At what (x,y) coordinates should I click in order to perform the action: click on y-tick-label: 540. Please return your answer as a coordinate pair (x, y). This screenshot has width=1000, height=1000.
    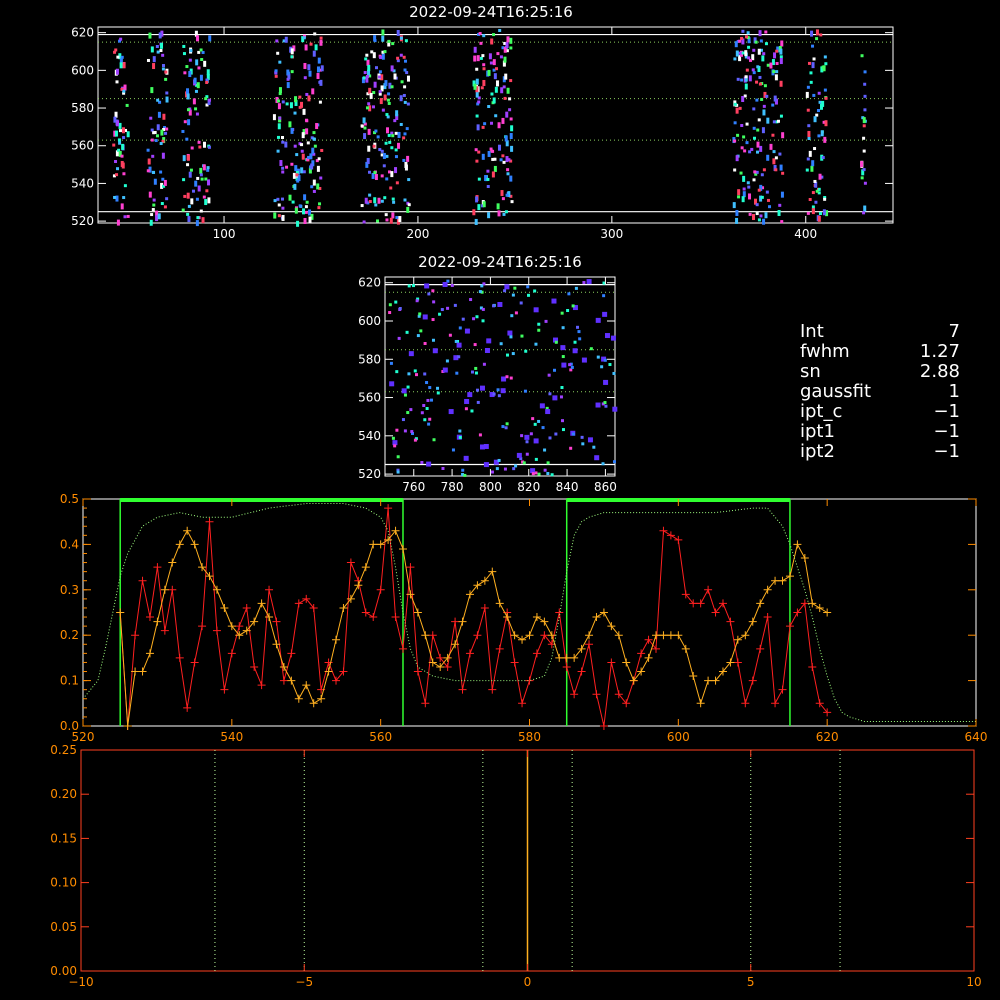
    Looking at the image, I should click on (82, 183).